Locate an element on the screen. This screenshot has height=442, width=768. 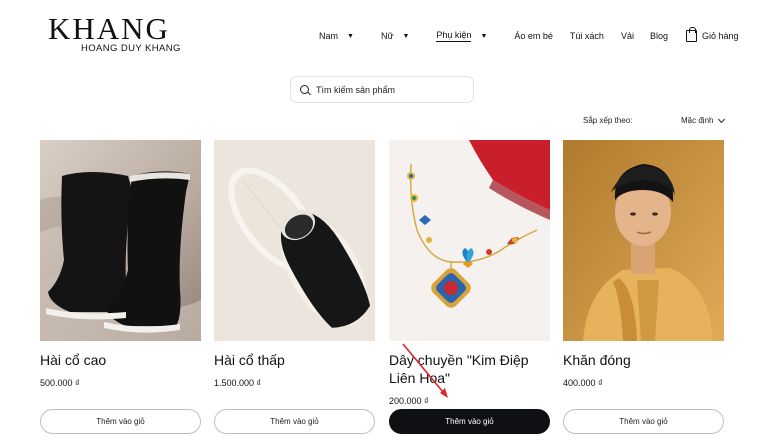
nav-item-phu-kien: Phụ kiện ▼ is located at coordinates (461, 36).